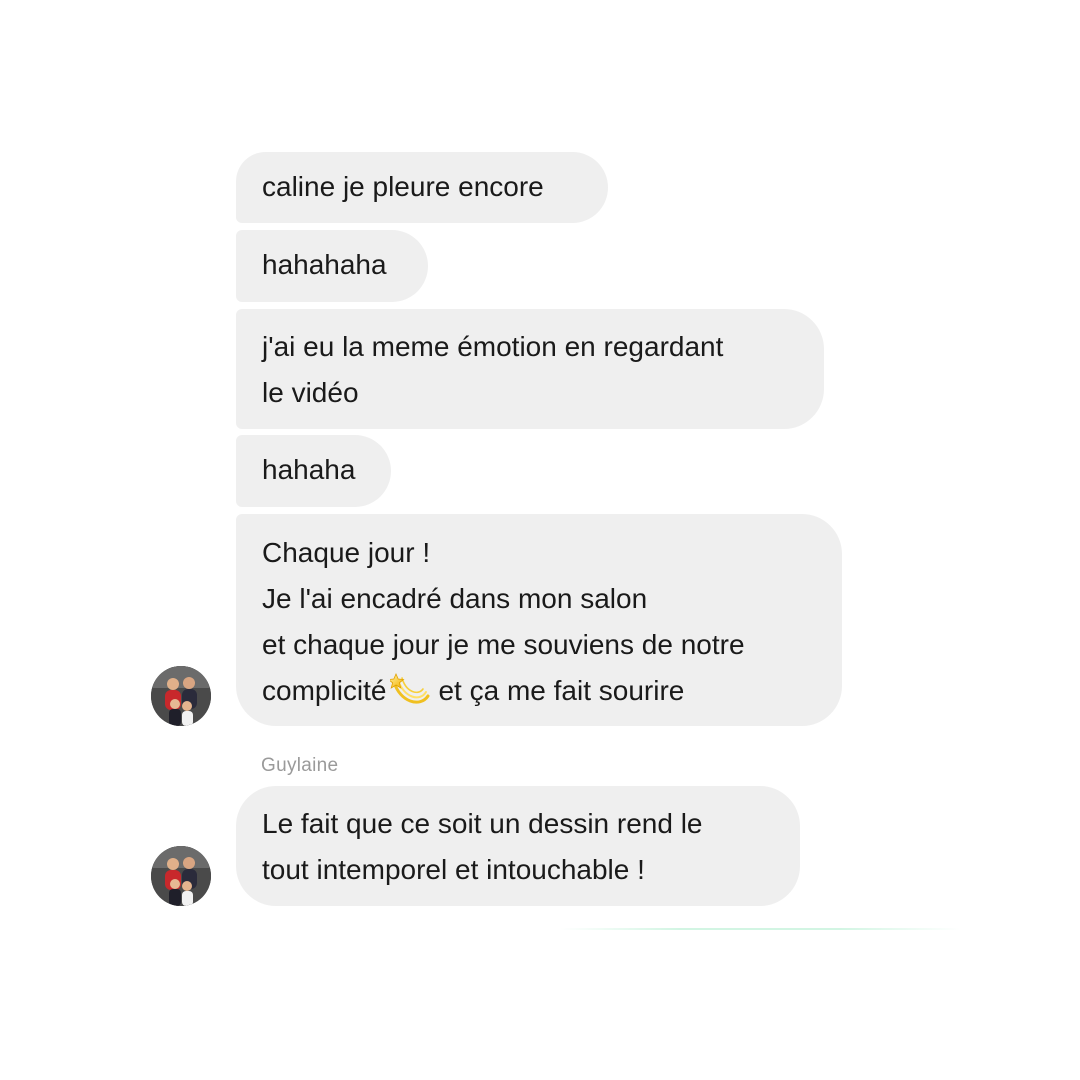 This screenshot has width=1080, height=1080. What do you see at coordinates (300, 765) in the screenshot?
I see `sender-name: Guylaine` at bounding box center [300, 765].